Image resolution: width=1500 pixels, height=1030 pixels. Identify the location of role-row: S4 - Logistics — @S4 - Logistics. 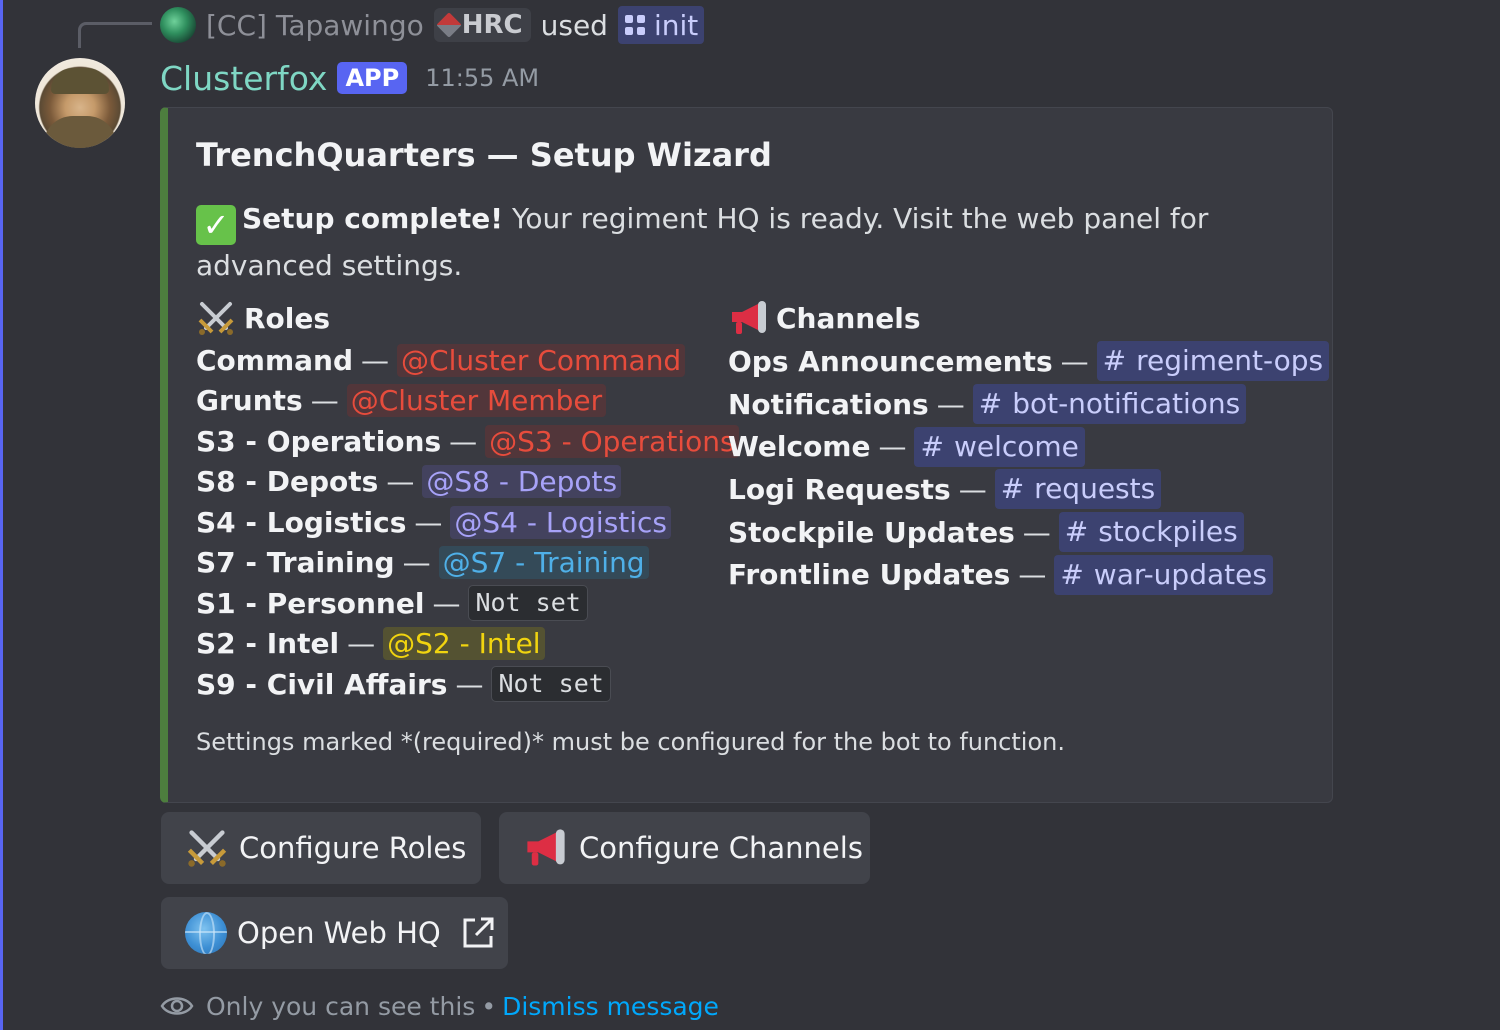
(467, 522).